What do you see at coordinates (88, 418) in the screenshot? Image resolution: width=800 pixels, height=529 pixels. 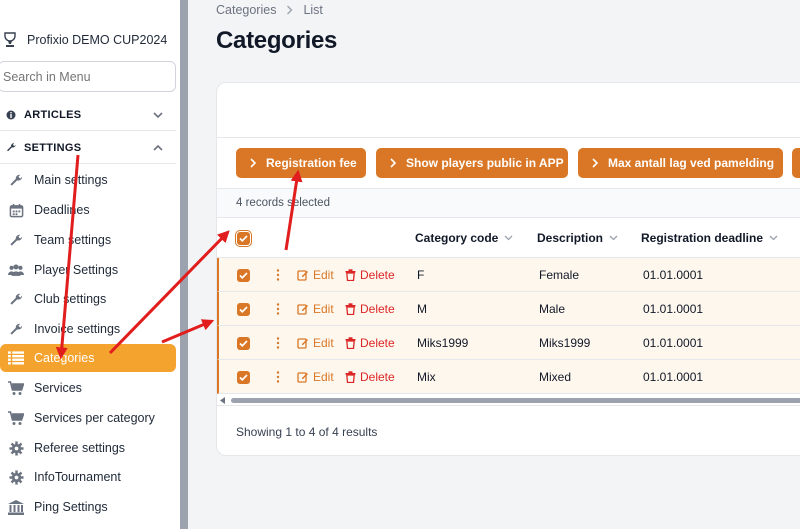 I see `sidebar-item-services-per-category: Services per category` at bounding box center [88, 418].